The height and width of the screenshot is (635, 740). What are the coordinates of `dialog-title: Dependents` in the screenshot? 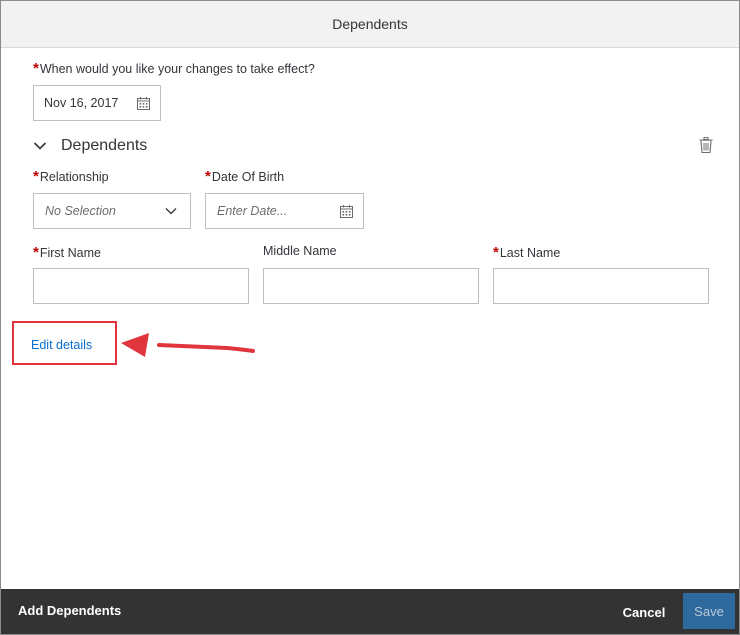 It's located at (370, 24).